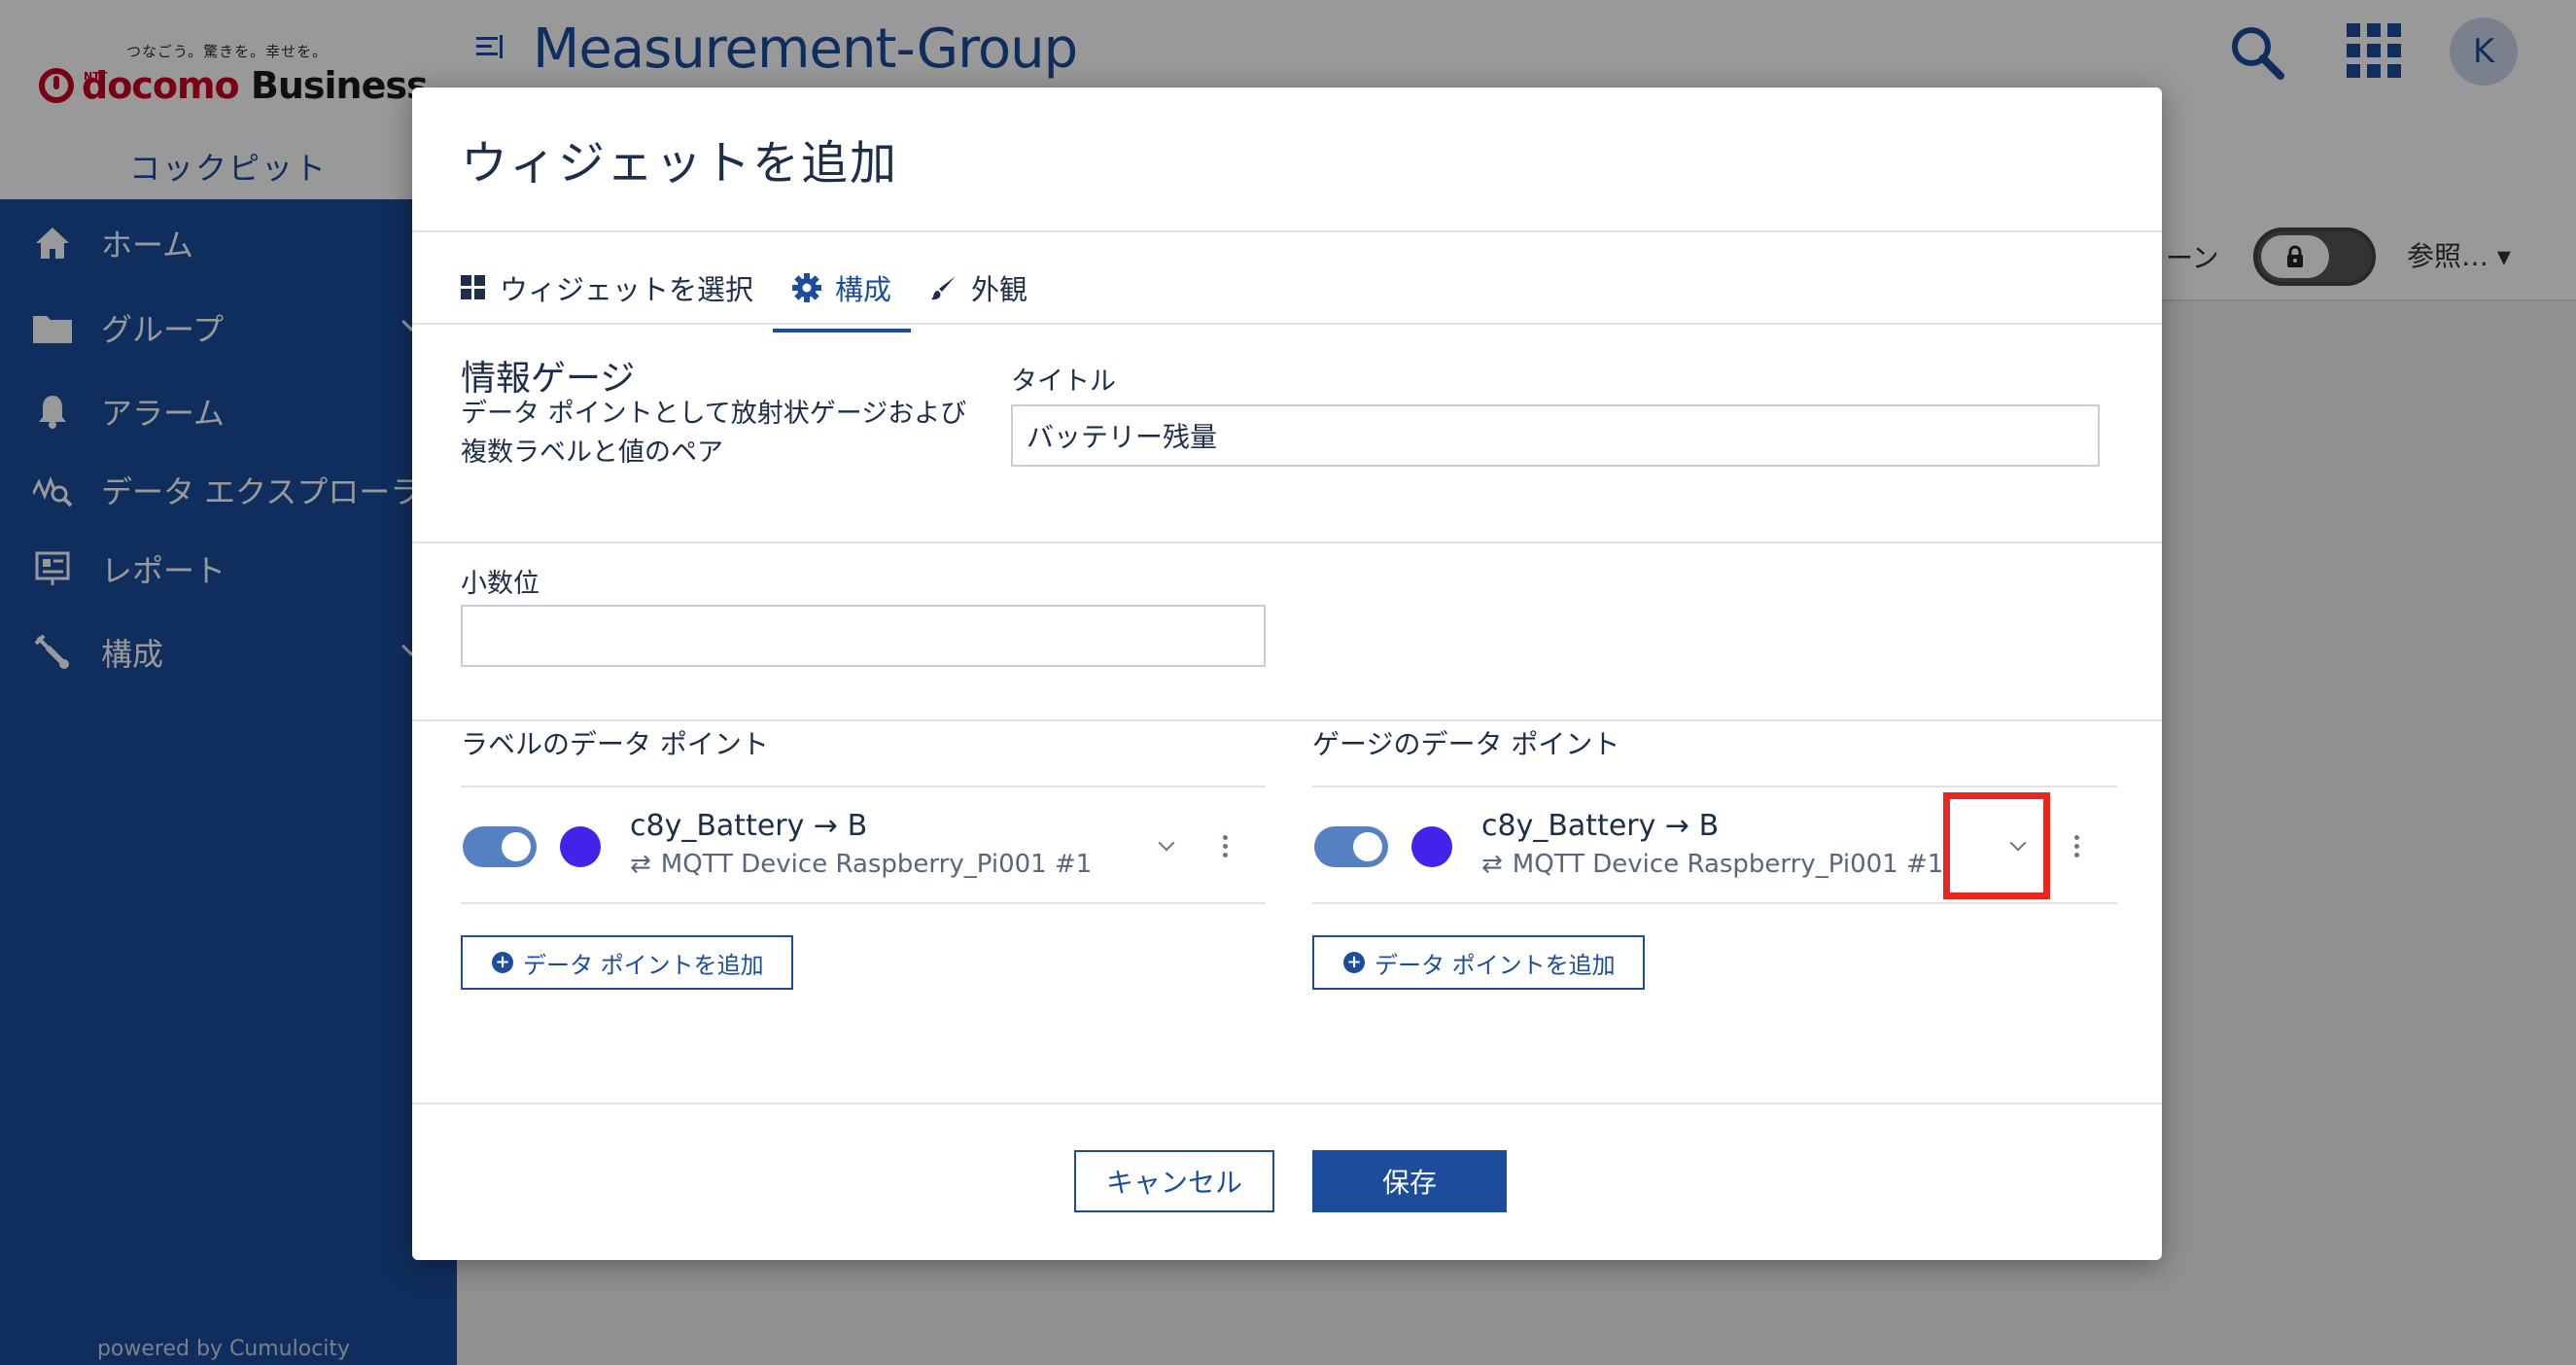 The width and height of the screenshot is (2576, 1365). What do you see at coordinates (714, 433) in the screenshot?
I see `widget-description: データ ポイントとして放射状ゲージおよび複数ラベルと値のペア` at bounding box center [714, 433].